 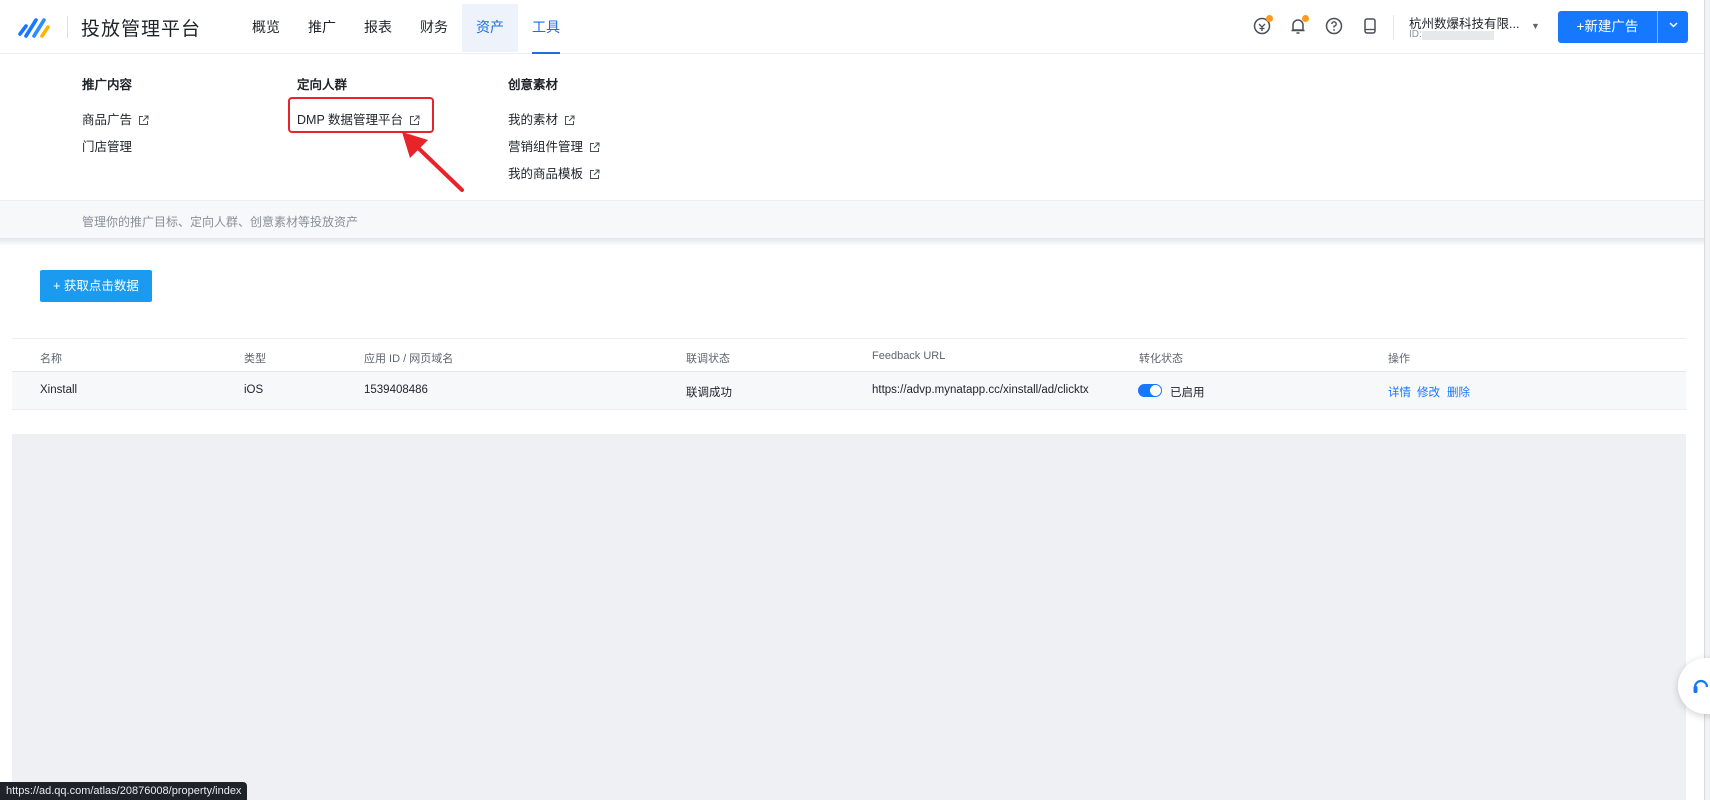 What do you see at coordinates (1415, 34) in the screenshot?
I see `account-id-label: ID:` at bounding box center [1415, 34].